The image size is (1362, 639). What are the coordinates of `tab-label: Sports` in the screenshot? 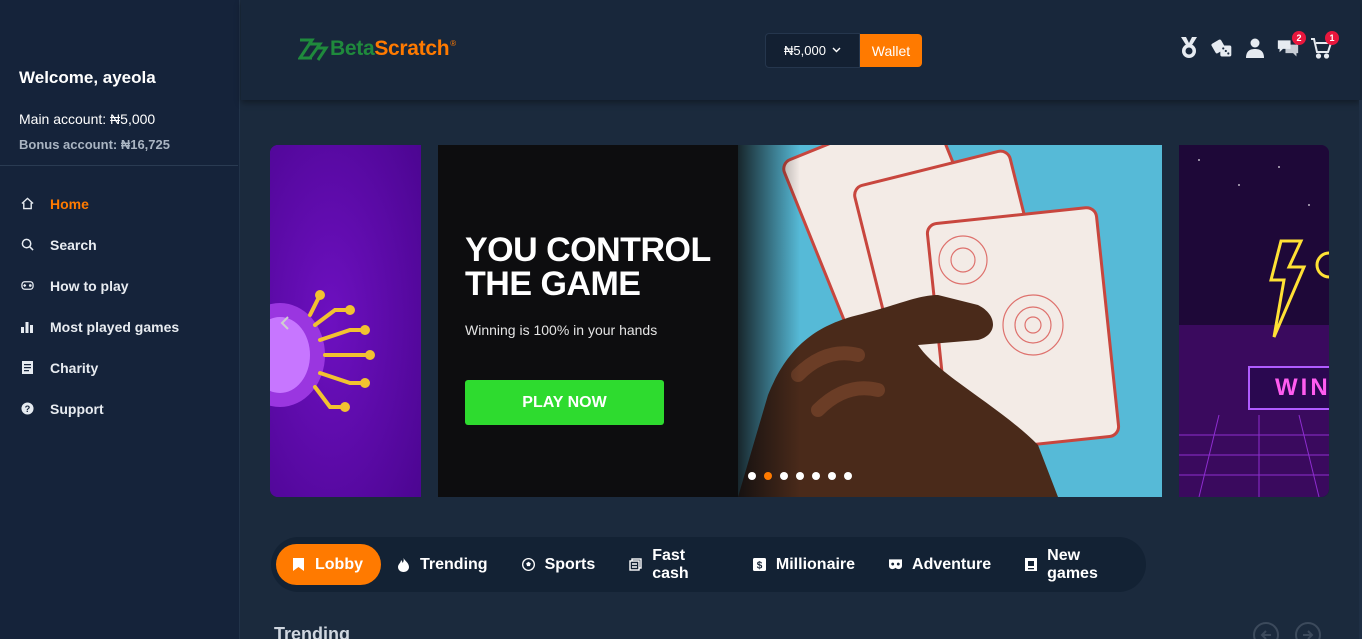 It's located at (570, 564).